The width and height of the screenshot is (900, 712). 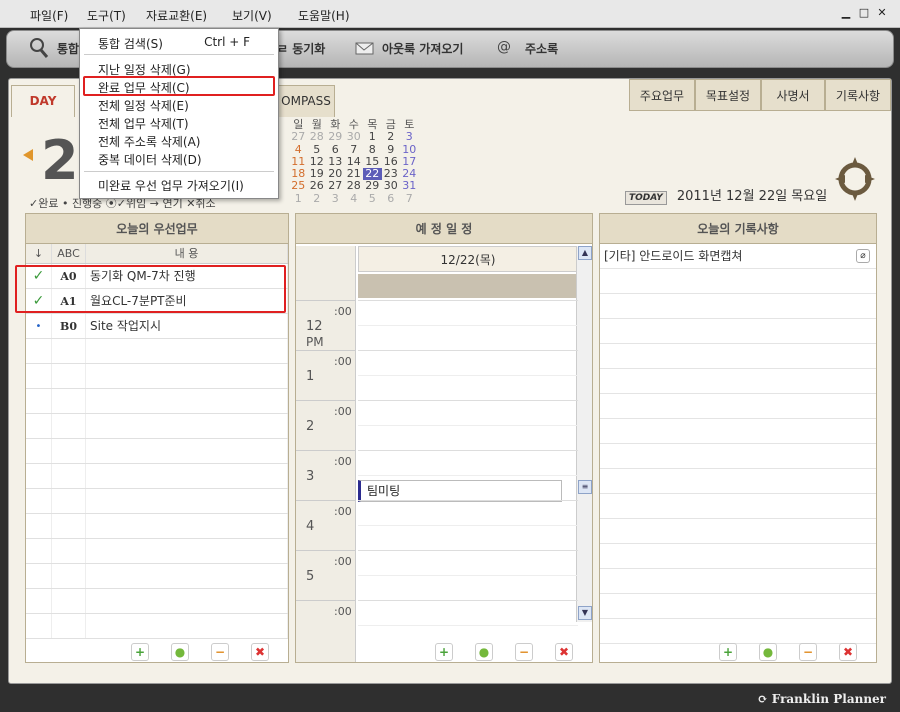 I want to click on today-button: TODAY, so click(x=646, y=198).